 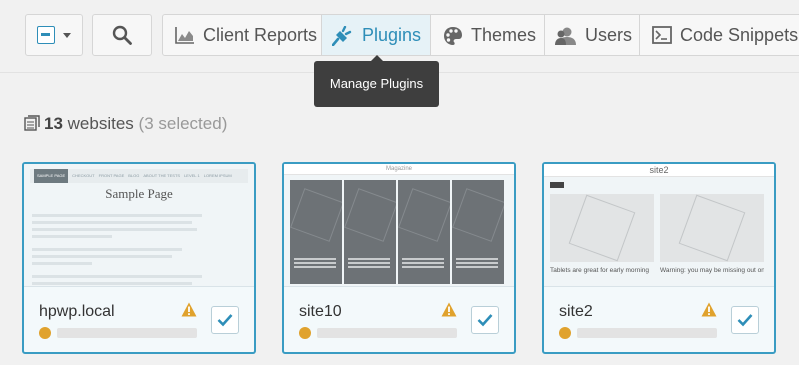 I want to click on tab-themes: Themes, so click(x=488, y=35).